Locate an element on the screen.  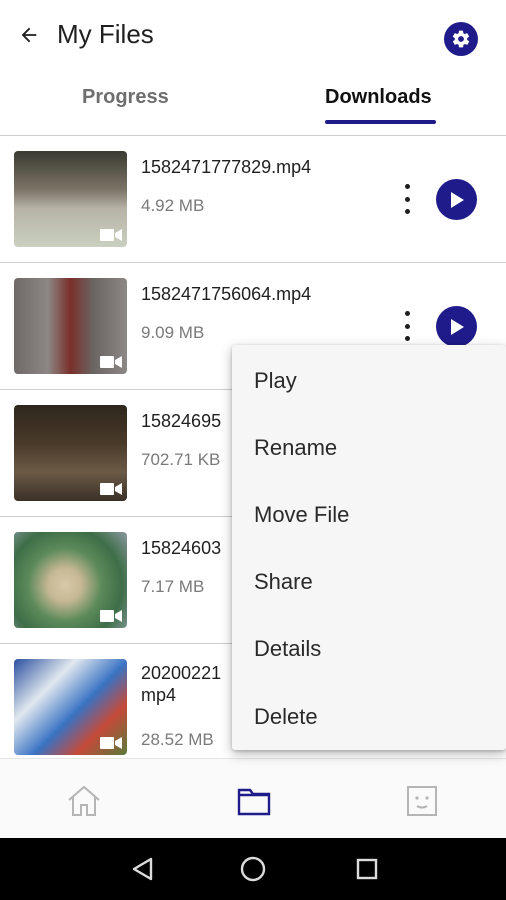
bottom-navigation is located at coordinates (253, 798).